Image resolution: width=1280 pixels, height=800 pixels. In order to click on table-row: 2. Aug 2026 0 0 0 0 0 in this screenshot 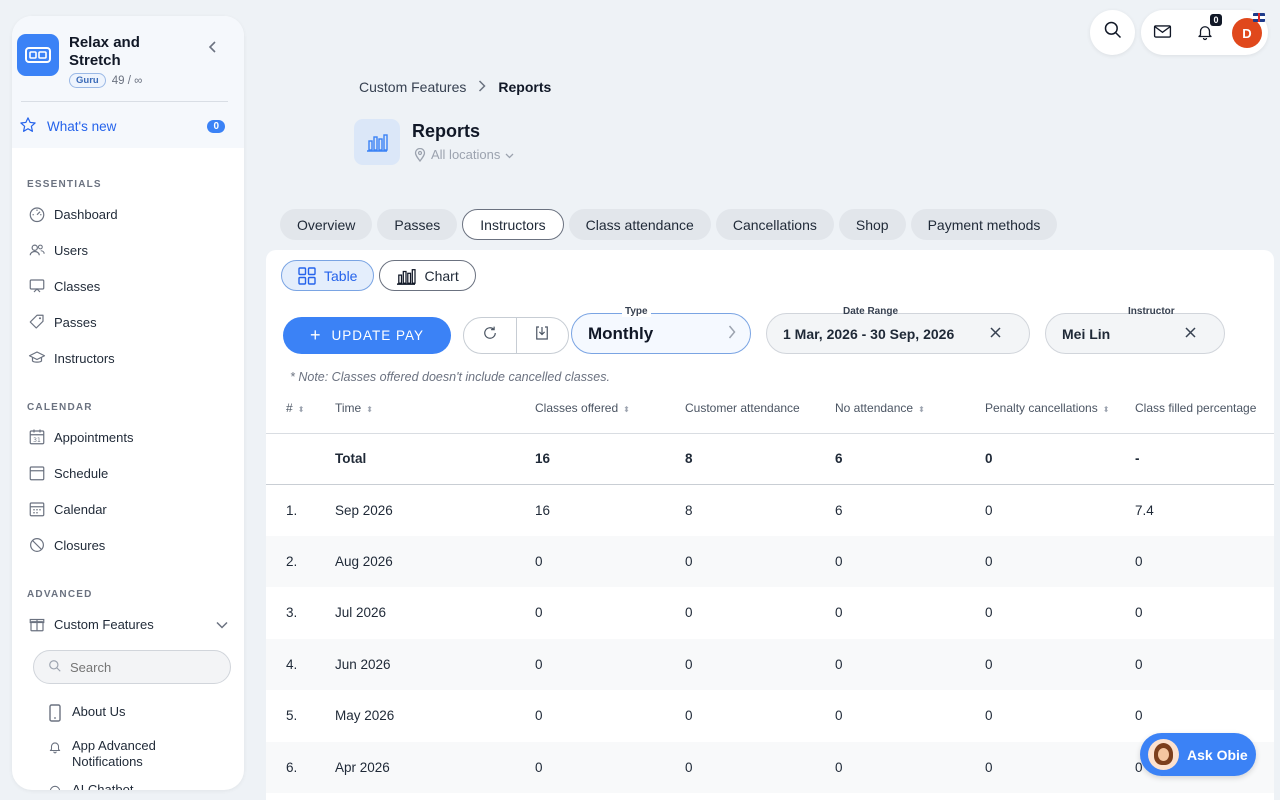, I will do `click(770, 561)`.